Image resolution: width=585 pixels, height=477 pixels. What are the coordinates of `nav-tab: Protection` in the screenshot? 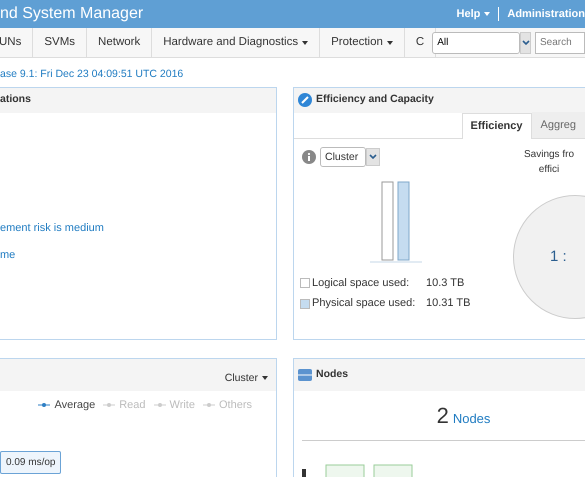 It's located at (362, 42).